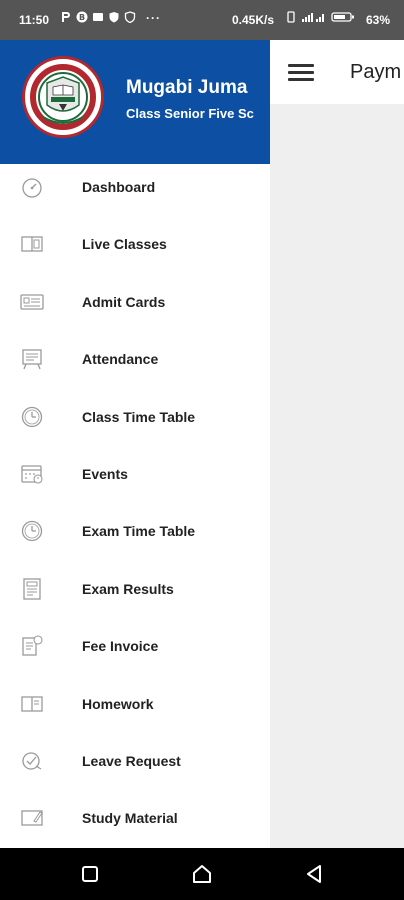 The height and width of the screenshot is (900, 404). I want to click on drawer-header: Mugabi Juma Class Senior Five Sc, so click(135, 102).